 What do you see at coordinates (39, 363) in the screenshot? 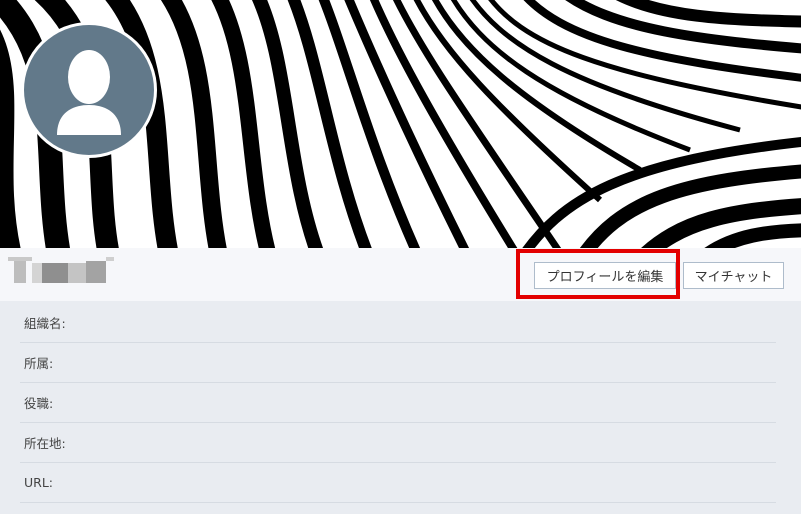
I see `detail-label: 所属:` at bounding box center [39, 363].